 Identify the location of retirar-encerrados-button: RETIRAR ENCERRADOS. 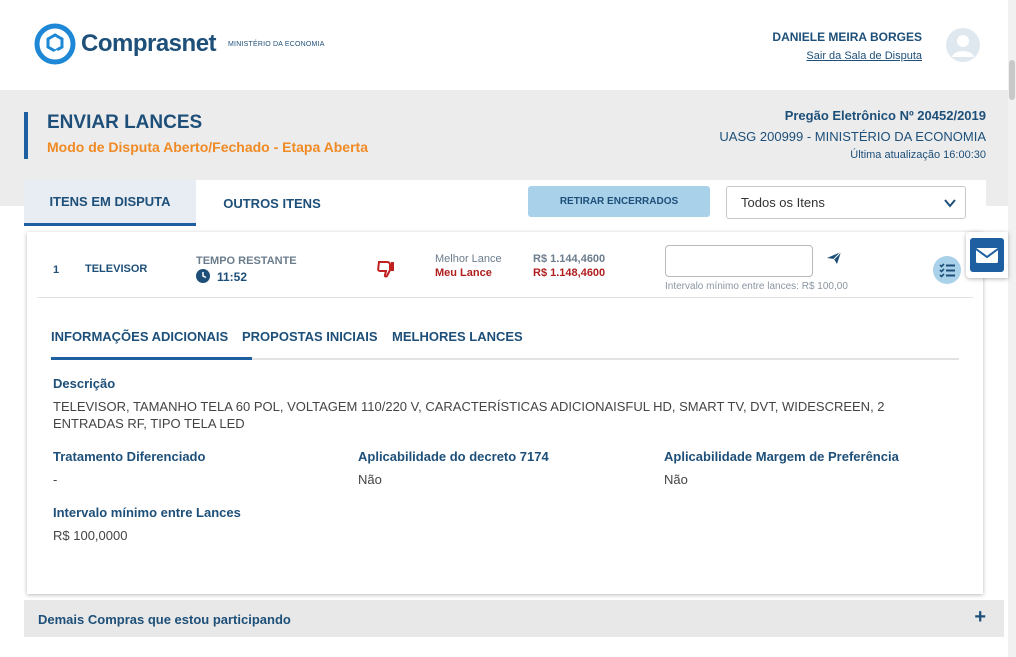
(619, 201).